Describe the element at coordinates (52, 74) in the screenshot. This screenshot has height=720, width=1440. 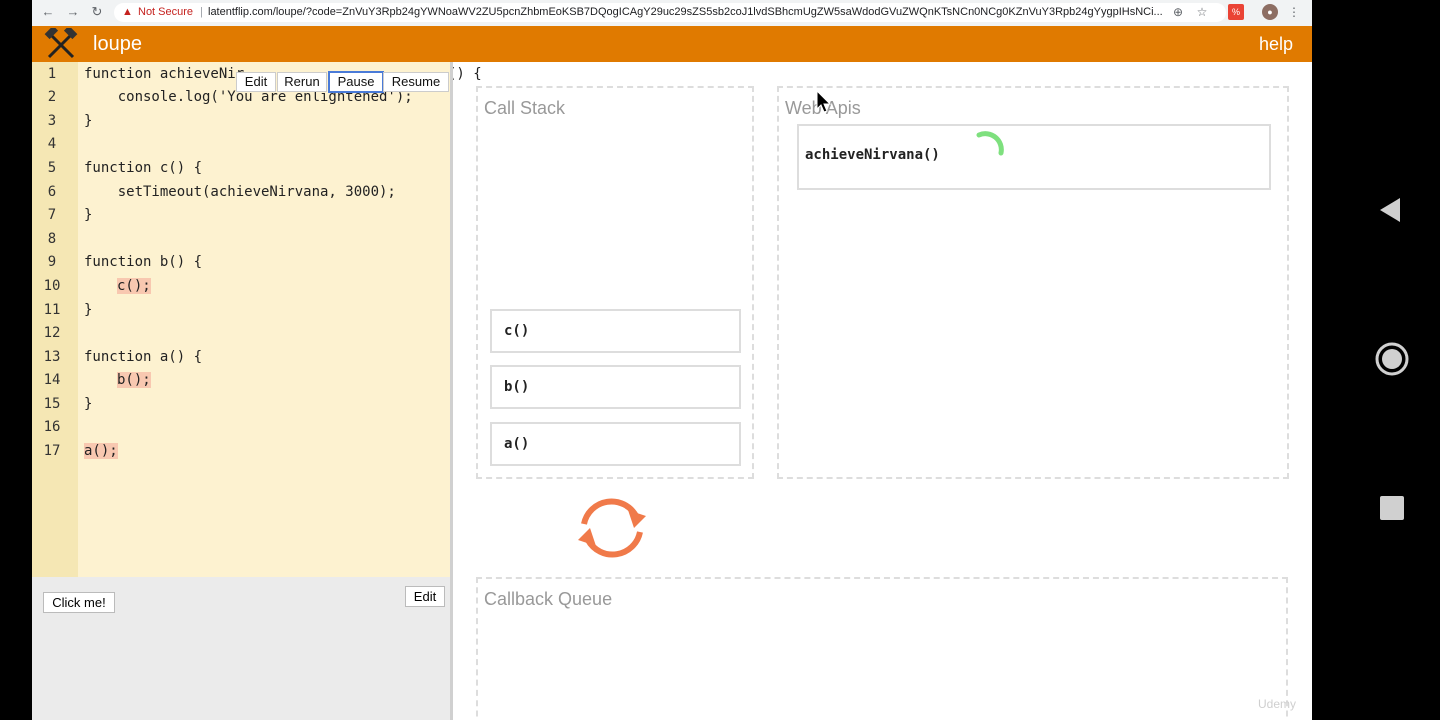
I see `line-number: 1` at that location.